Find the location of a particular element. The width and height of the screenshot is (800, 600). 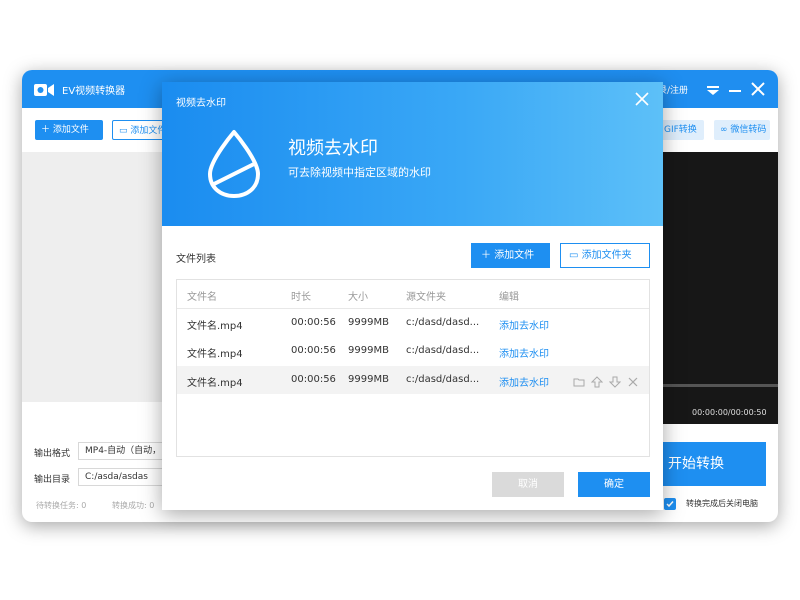

col-name: 文件名 is located at coordinates (202, 297).